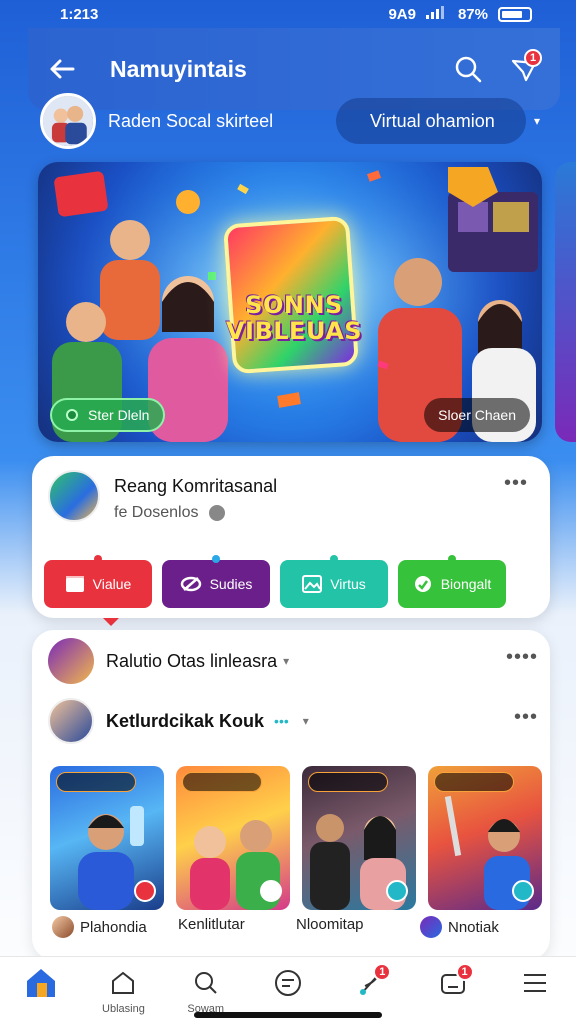  What do you see at coordinates (191, 120) in the screenshot?
I see `user-name: Raden Socal skirteel` at bounding box center [191, 120].